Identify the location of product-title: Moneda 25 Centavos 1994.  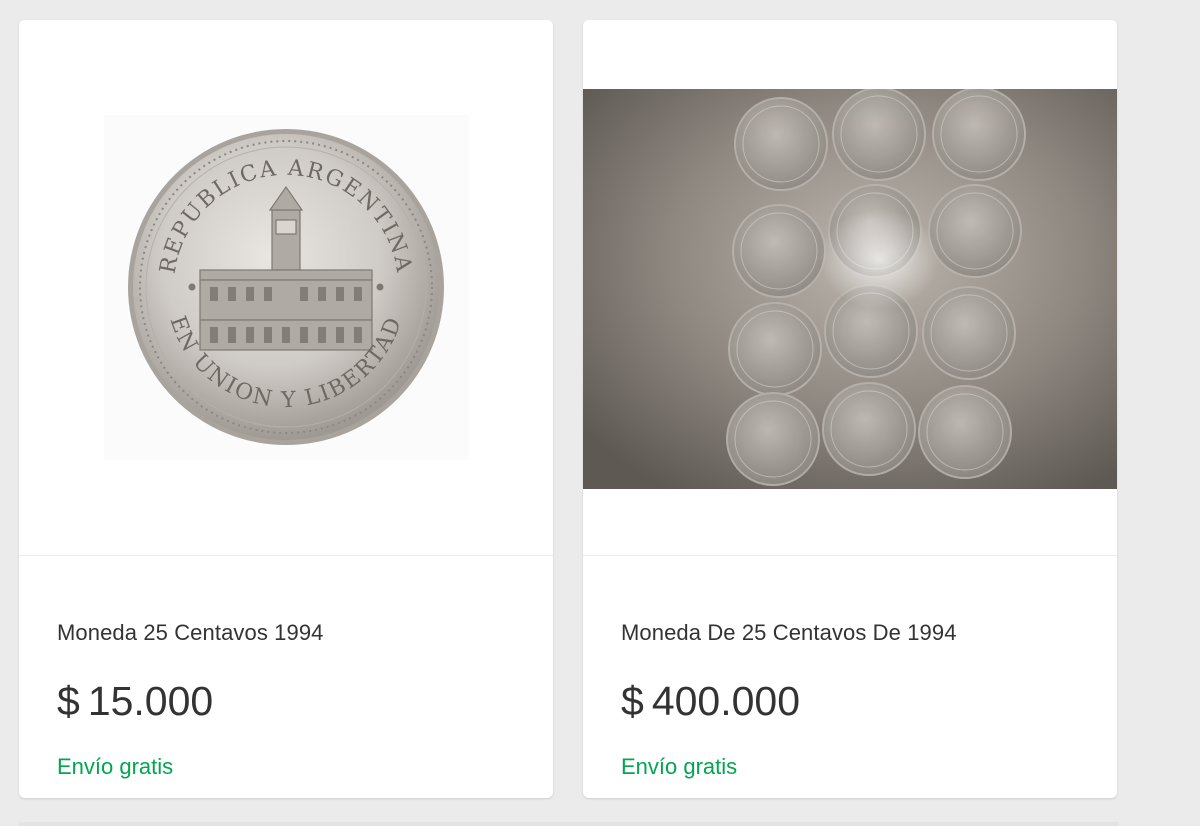
(295, 633).